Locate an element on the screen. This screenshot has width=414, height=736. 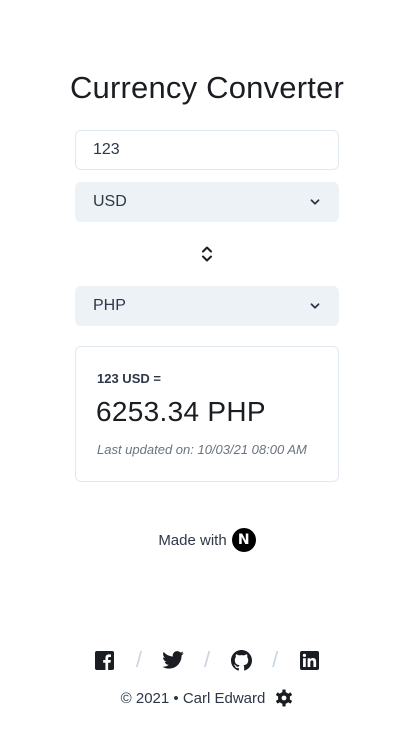
nextjs-logo-icon: N is located at coordinates (243, 540).